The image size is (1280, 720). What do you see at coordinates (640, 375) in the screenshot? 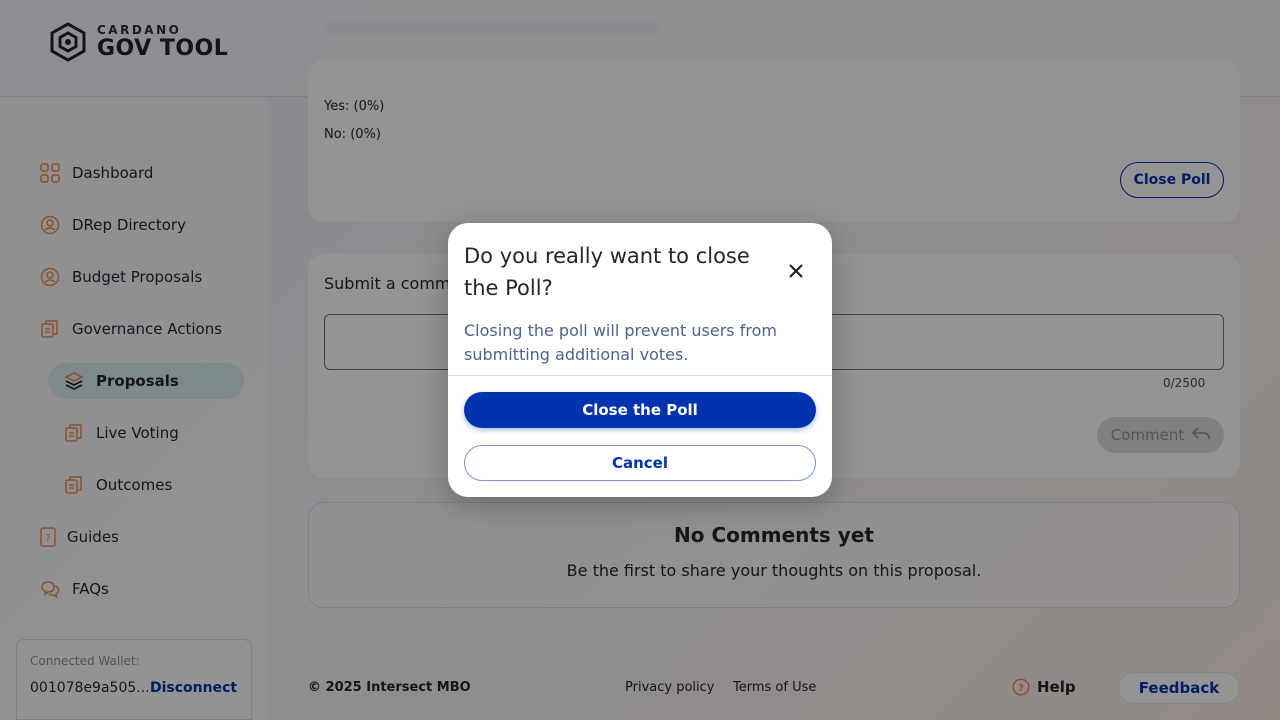
I see `dialog-divider` at bounding box center [640, 375].